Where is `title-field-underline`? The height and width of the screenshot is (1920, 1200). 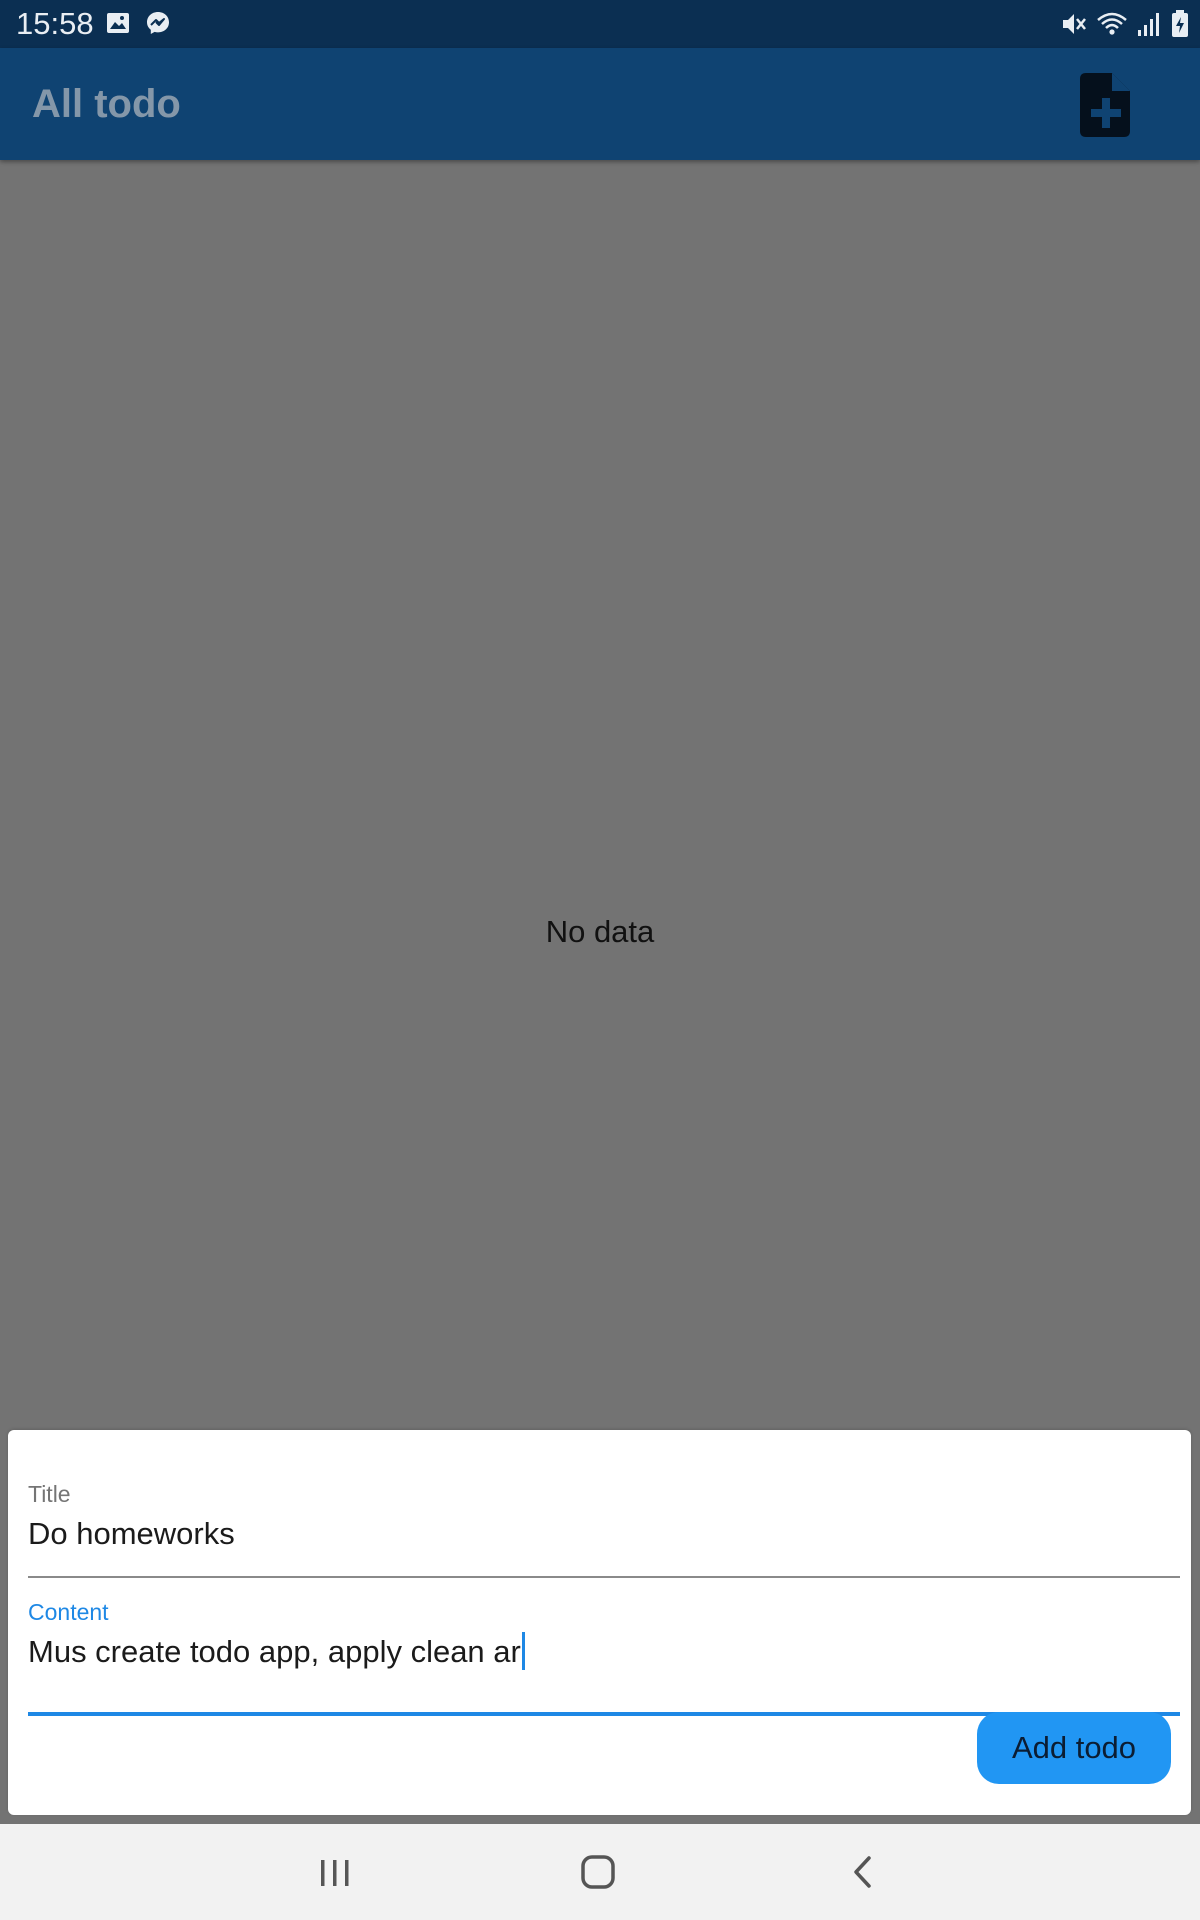
title-field-underline is located at coordinates (604, 1577).